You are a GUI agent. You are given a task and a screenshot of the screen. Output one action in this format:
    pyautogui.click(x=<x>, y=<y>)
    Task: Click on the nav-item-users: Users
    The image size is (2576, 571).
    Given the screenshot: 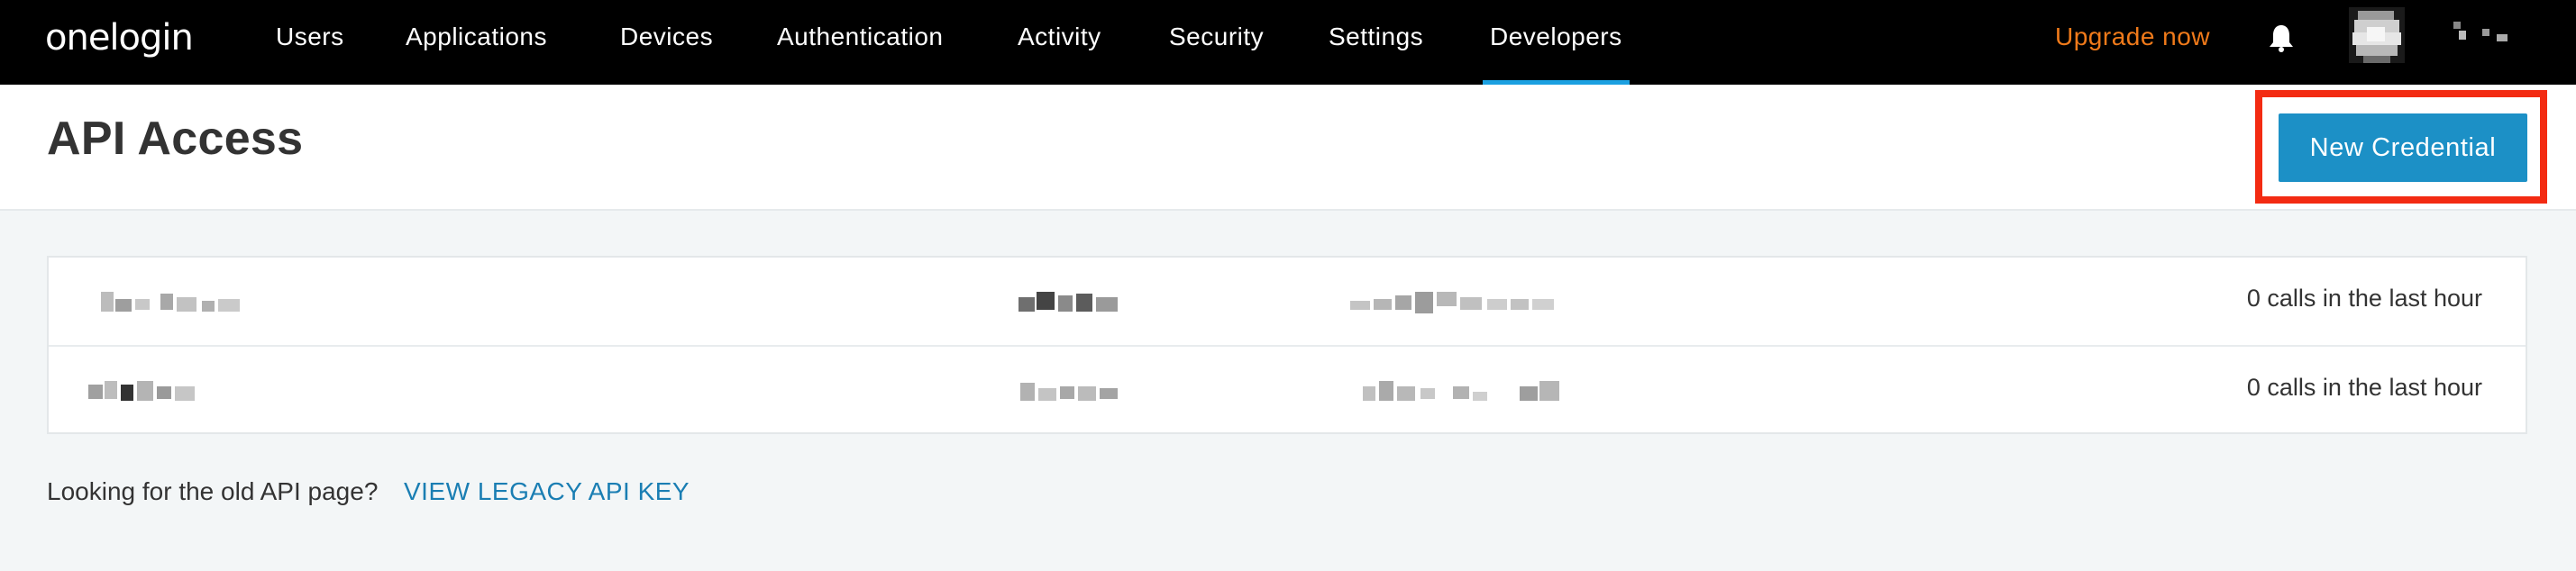 What is the action you would take?
    pyautogui.click(x=310, y=42)
    